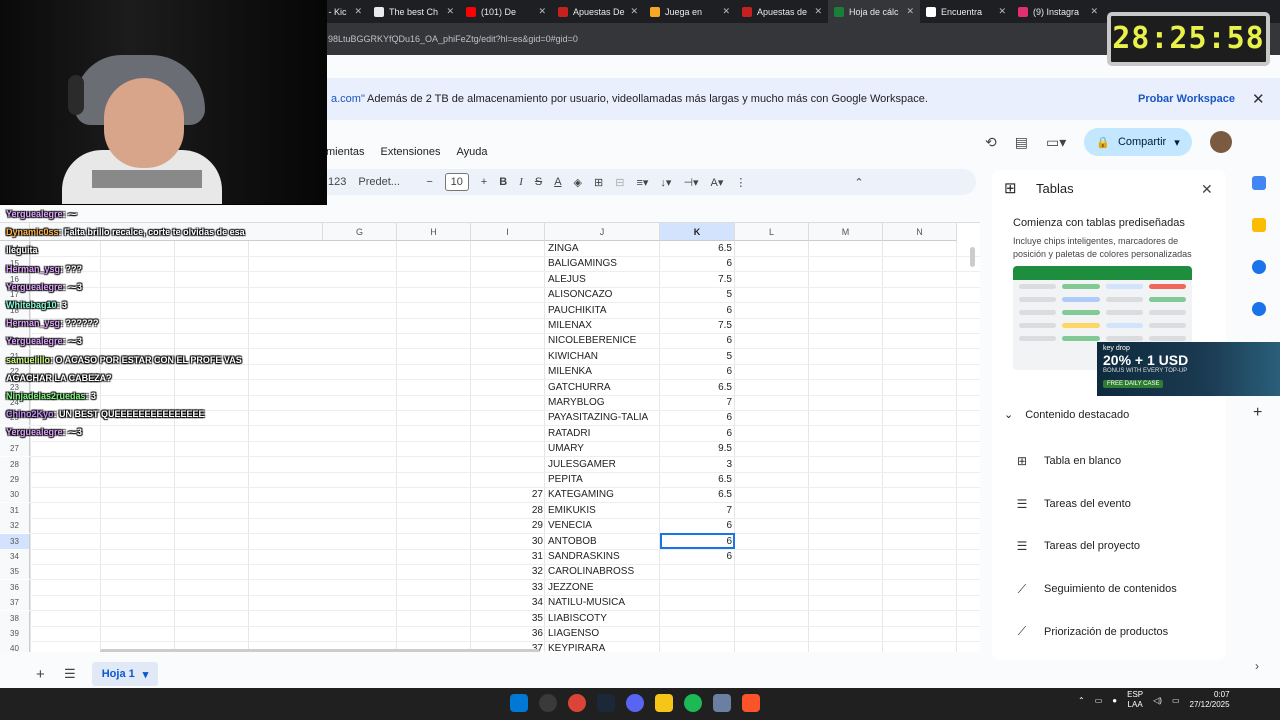 The width and height of the screenshot is (1280, 720). Describe the element at coordinates (15, 495) in the screenshot. I see `row-header: 30` at that location.